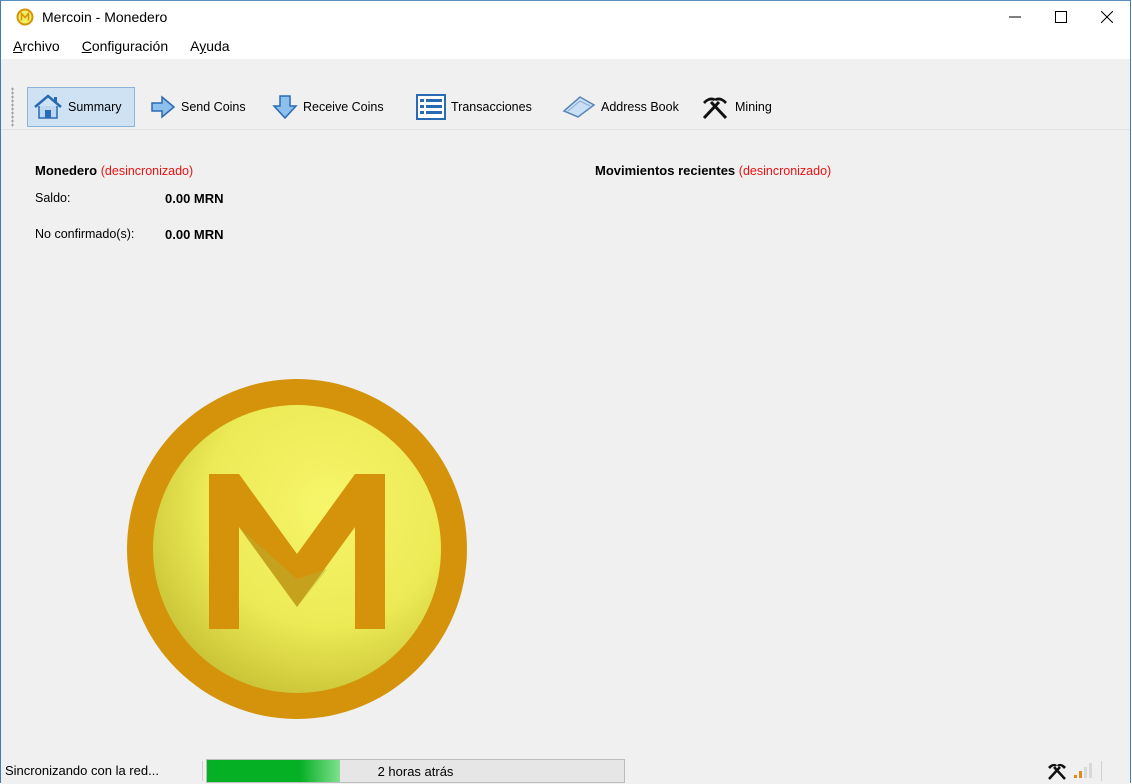  I want to click on pickaxe-icon, so click(715, 108).